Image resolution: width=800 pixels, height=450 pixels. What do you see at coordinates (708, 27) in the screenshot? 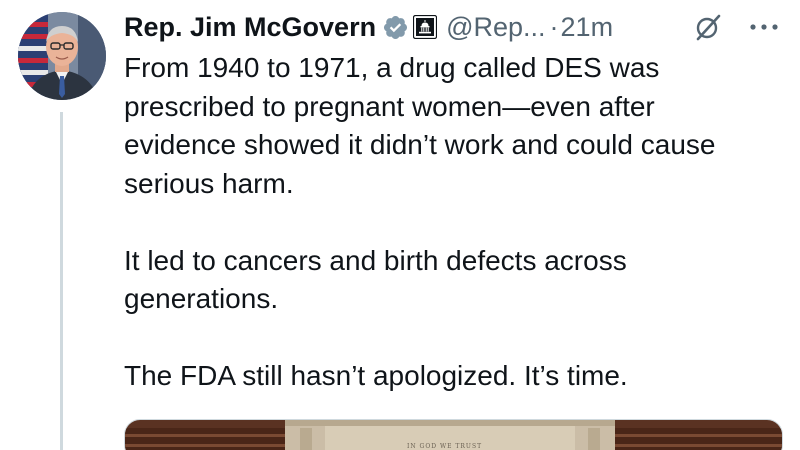
I see `grok-icon` at bounding box center [708, 27].